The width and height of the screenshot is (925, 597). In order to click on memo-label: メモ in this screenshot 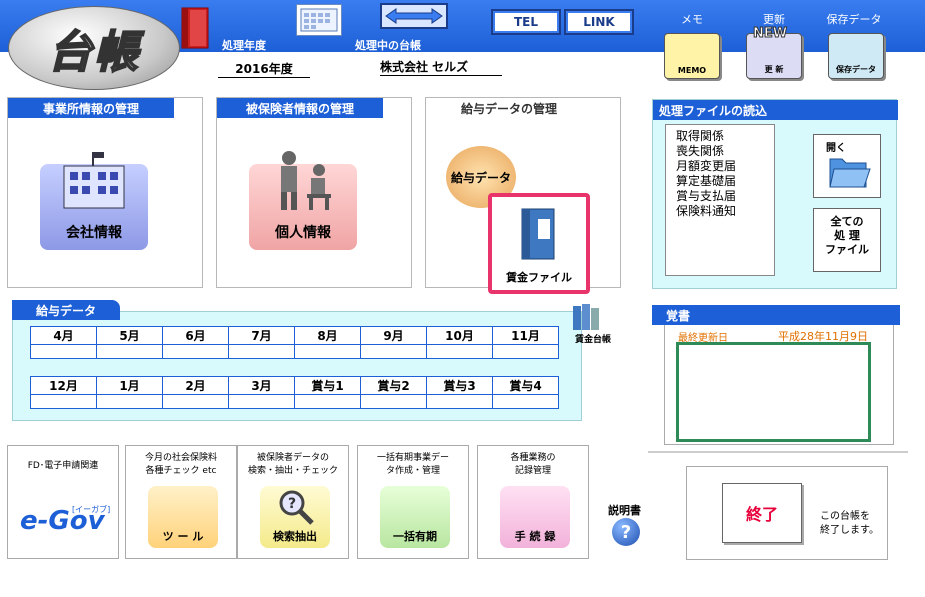, I will do `click(692, 19)`.